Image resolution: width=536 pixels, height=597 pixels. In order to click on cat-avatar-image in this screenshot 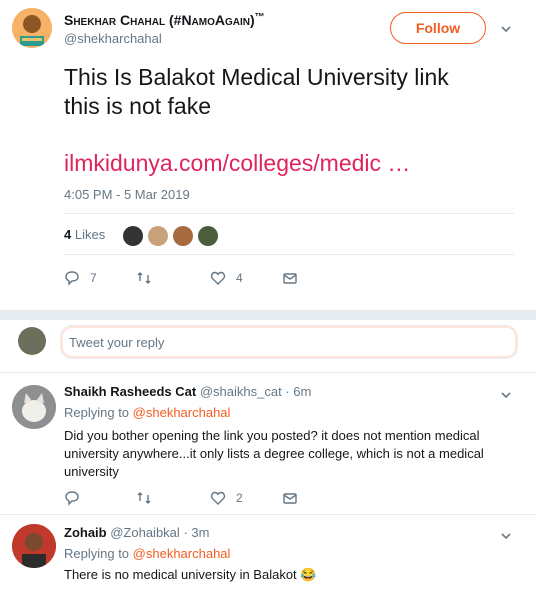, I will do `click(34, 407)`.